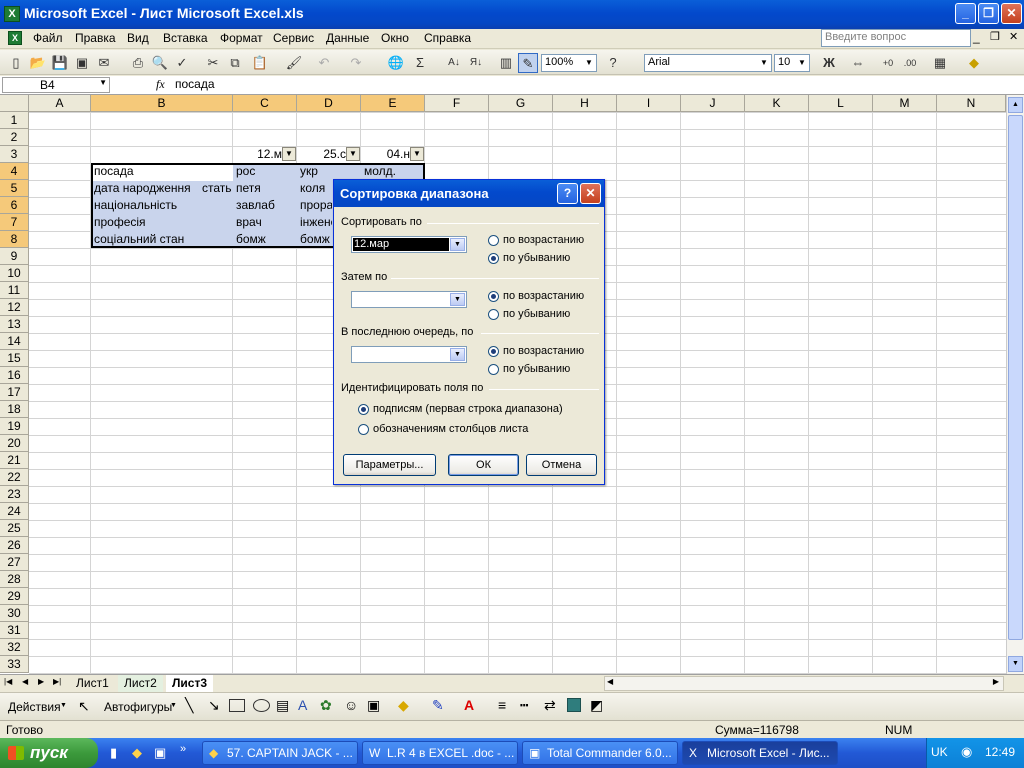 The width and height of the screenshot is (1024, 768). What do you see at coordinates (104, 63) in the screenshot?
I see `email-icon: ✉` at bounding box center [104, 63].